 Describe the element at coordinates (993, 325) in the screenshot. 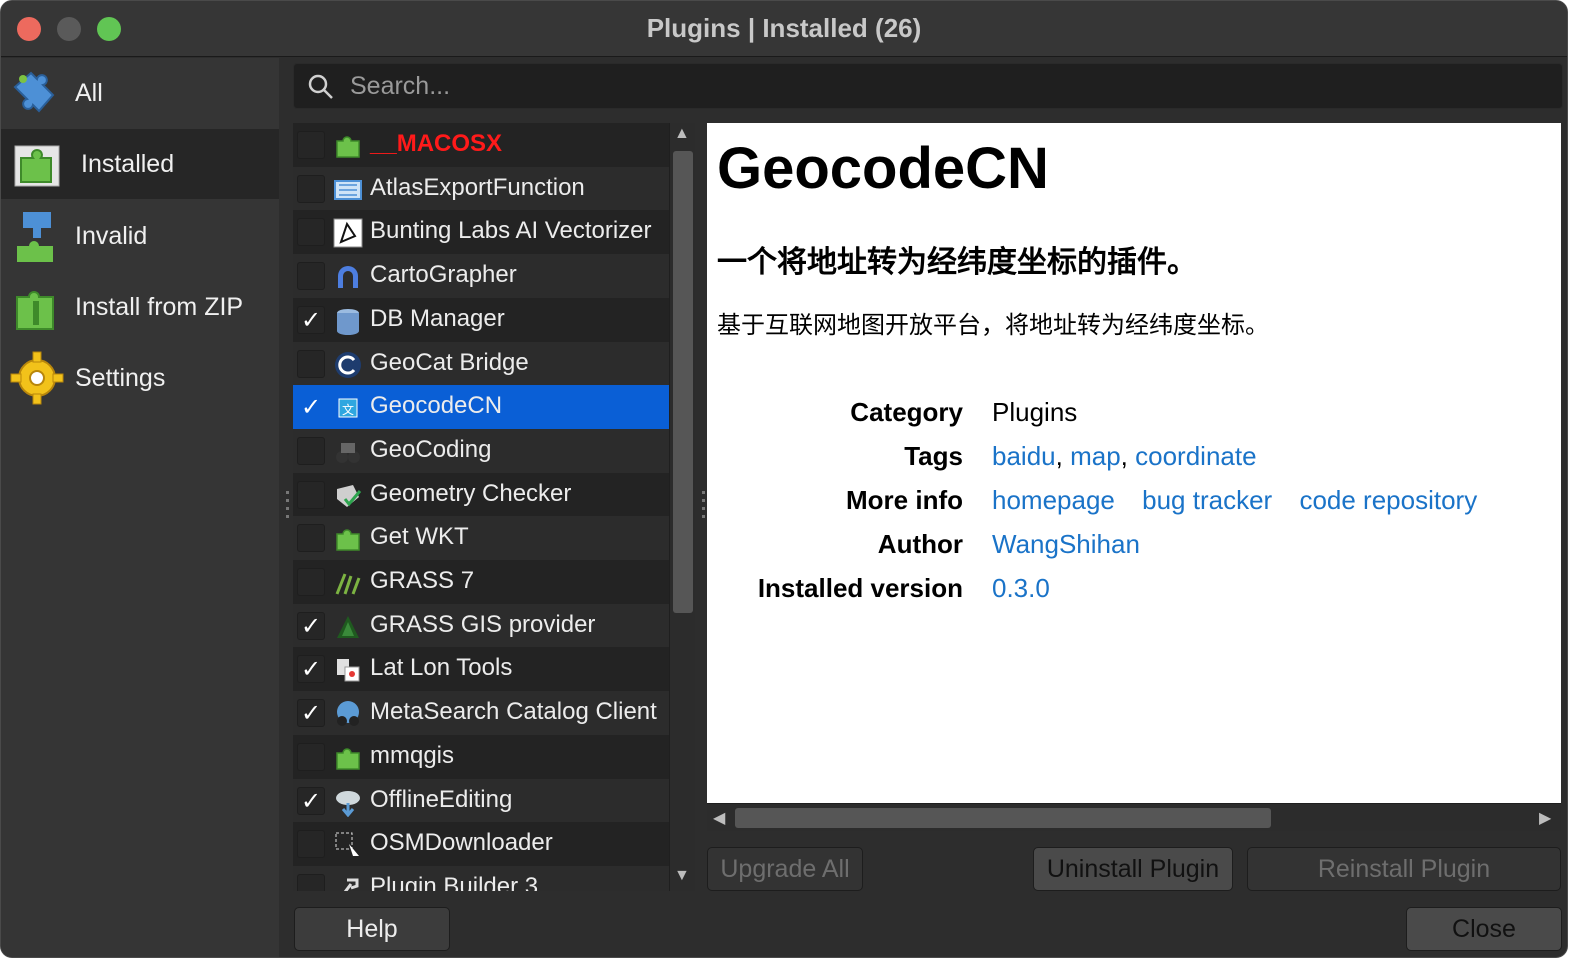

I see `plugin-about: 基于互联网地图开放平台，将地址转为经纬度坐标。` at that location.